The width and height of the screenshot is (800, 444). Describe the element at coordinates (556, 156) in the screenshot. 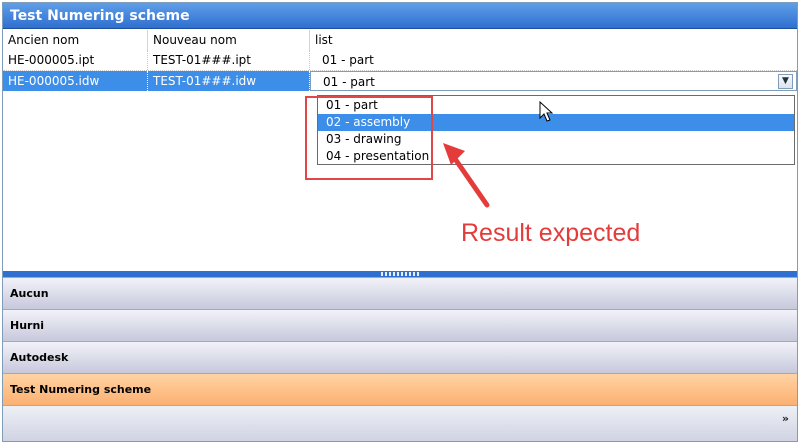

I see `dropdown-option-presentation: 04 - presentation` at that location.